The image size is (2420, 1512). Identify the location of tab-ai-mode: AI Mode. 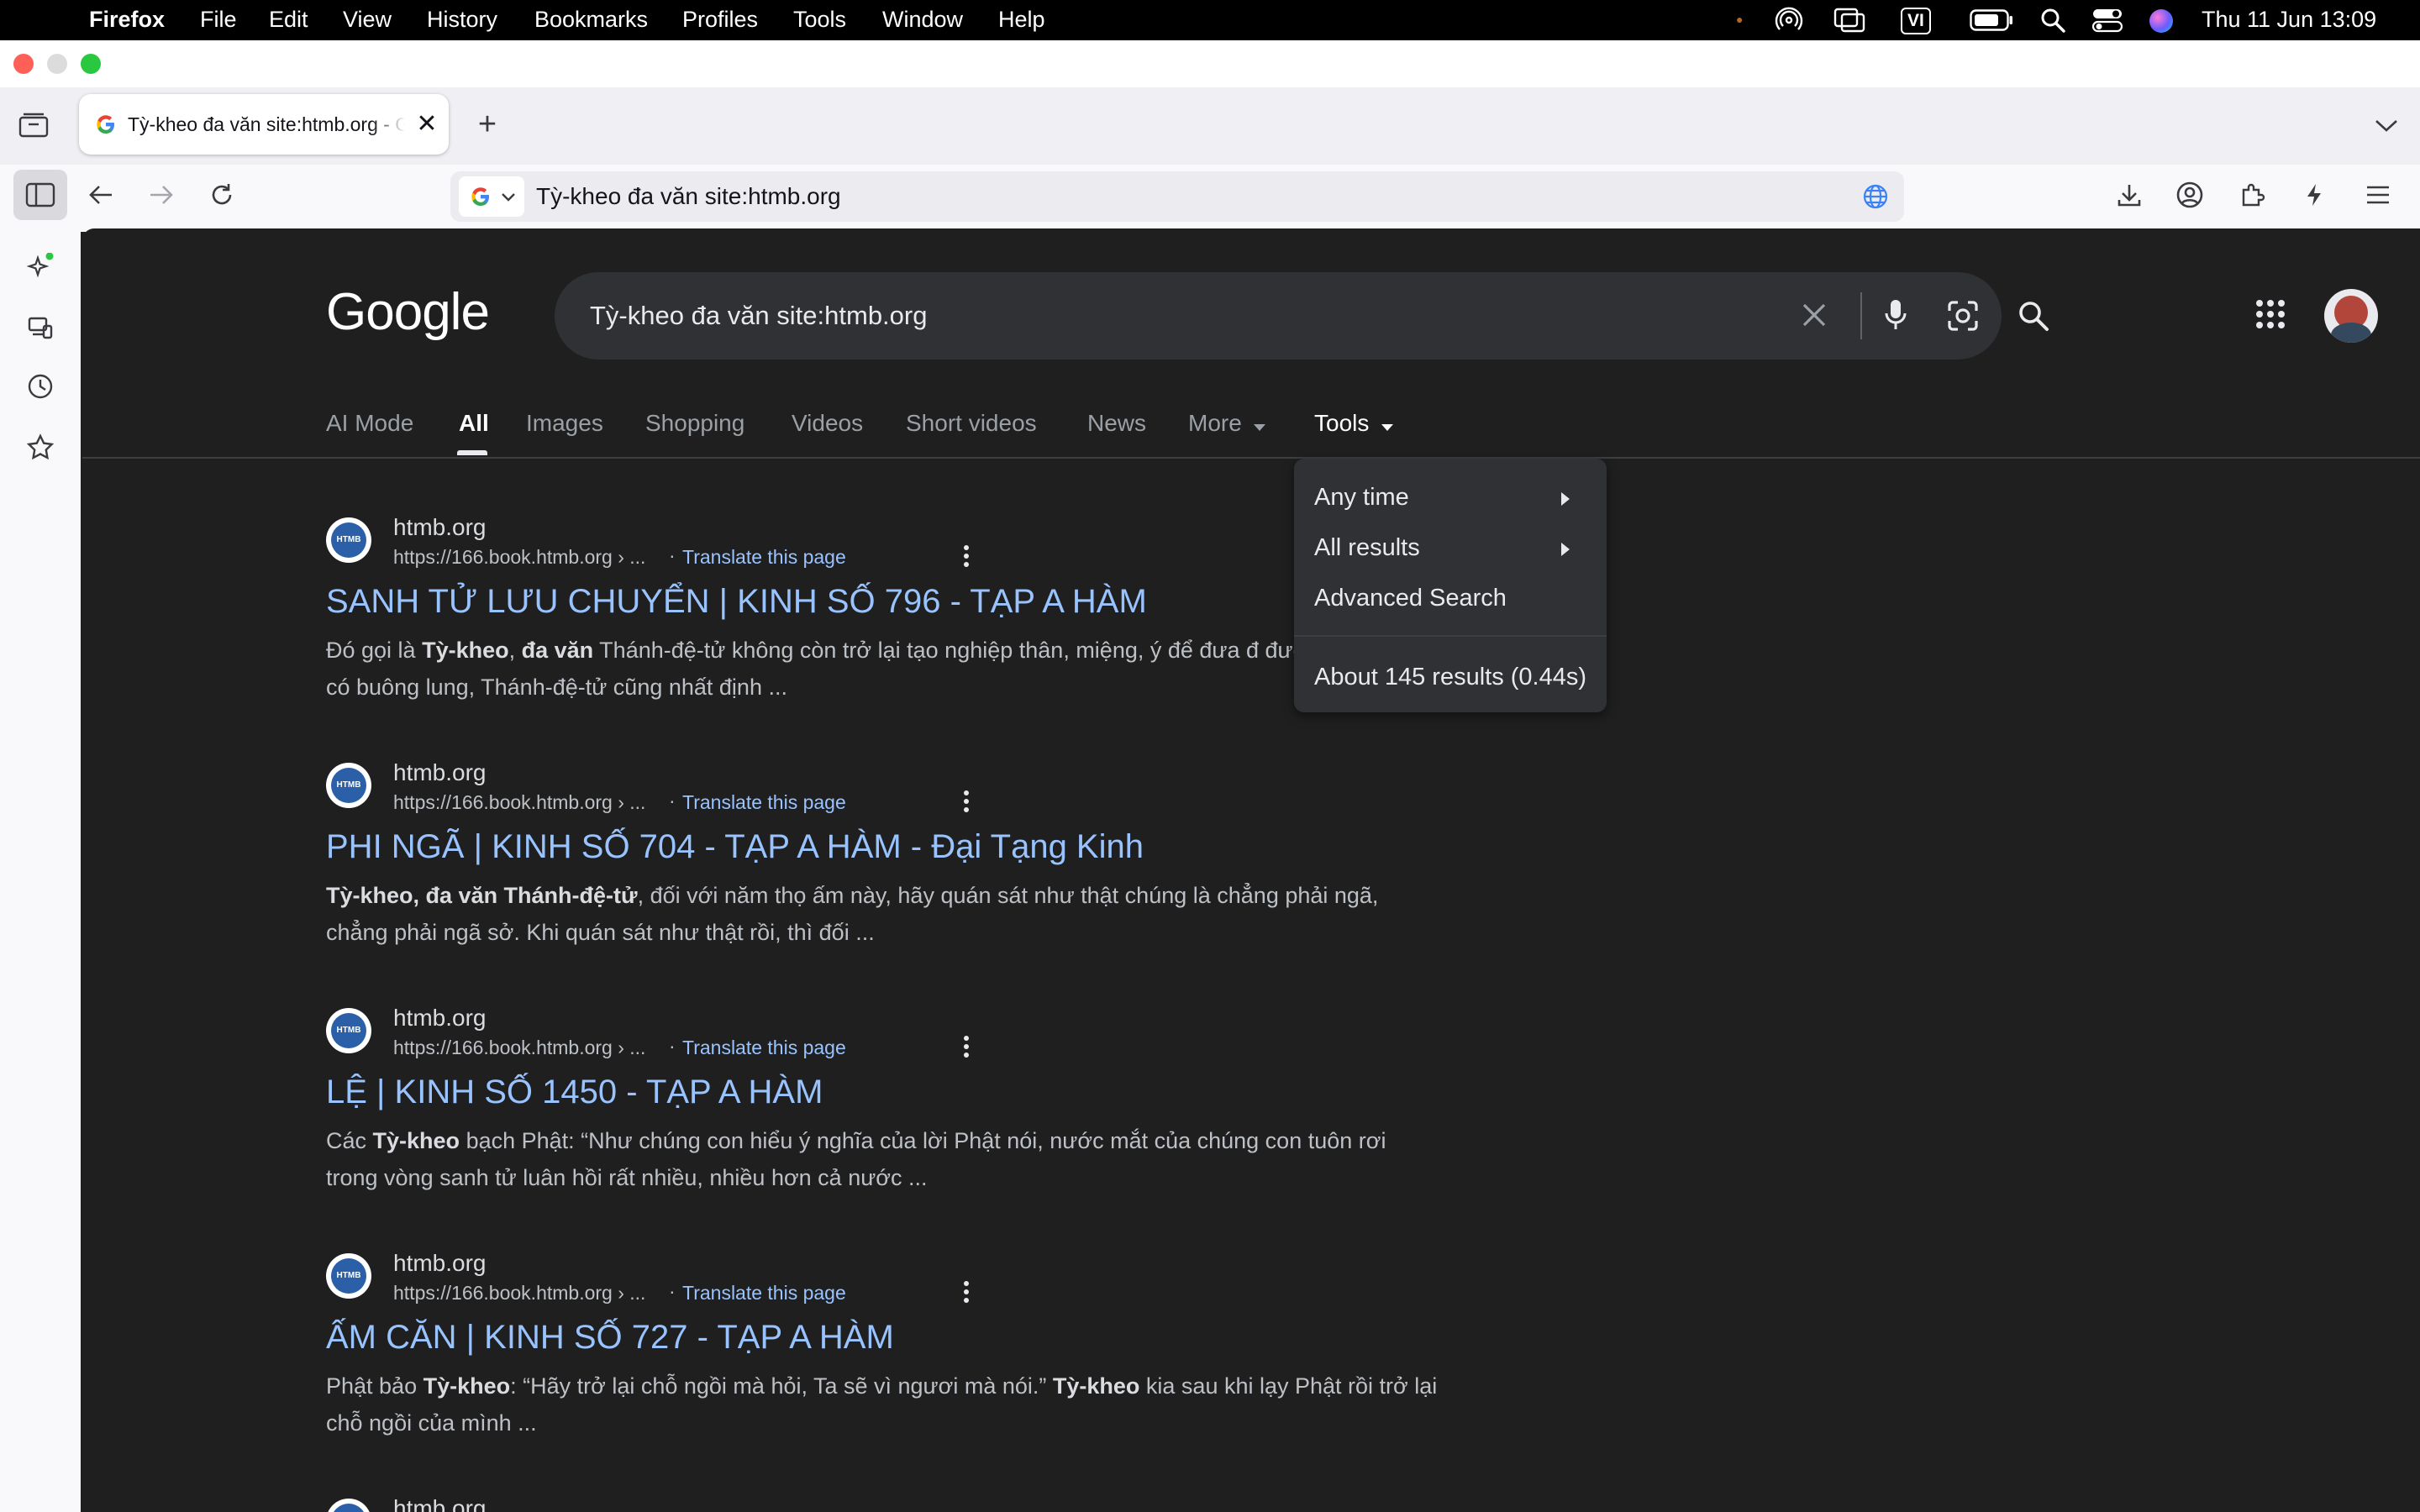
(369, 423).